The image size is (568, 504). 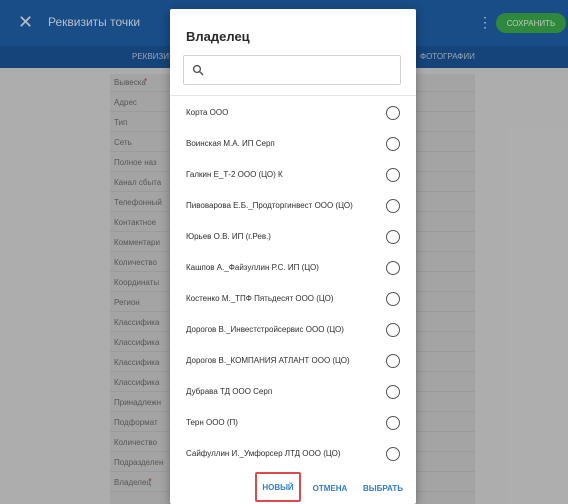 I want to click on owner-list-item: Дорогов В._КОМПАНИЯ АТЛАНТ ООО (ЦО), so click(x=293, y=361).